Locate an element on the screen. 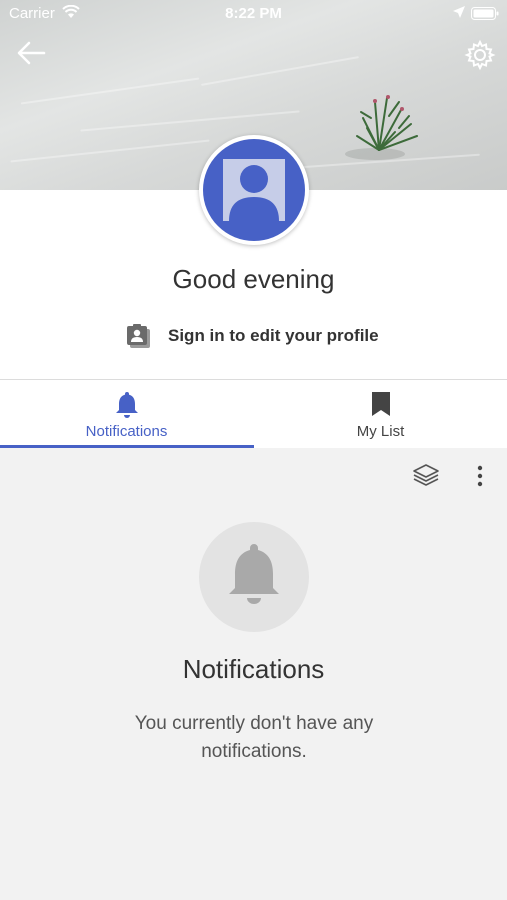  sign-in-label: Sign in to edit your profile is located at coordinates (273, 335).